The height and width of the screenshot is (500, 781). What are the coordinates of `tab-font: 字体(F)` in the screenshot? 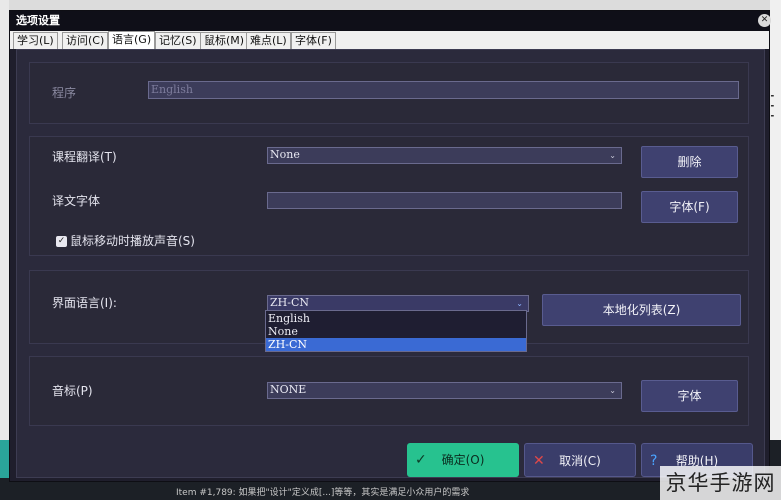 It's located at (313, 40).